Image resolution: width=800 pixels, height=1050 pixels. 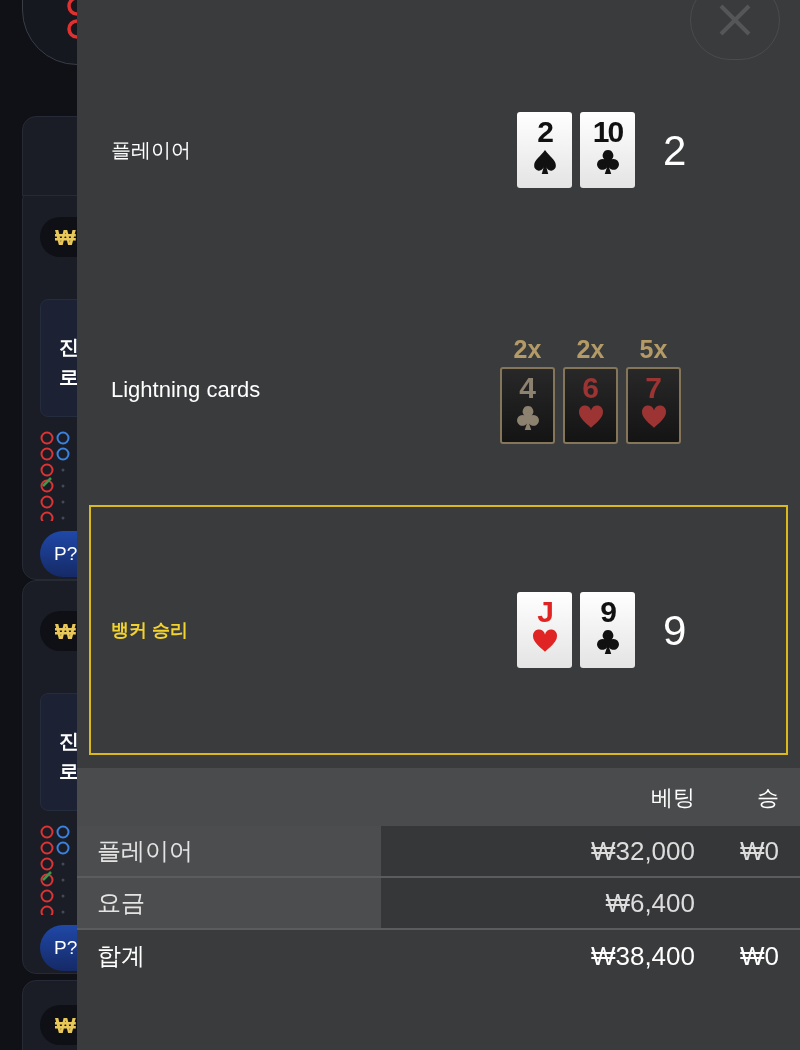 I want to click on bet-amount: ₩32,000, so click(x=642, y=851).